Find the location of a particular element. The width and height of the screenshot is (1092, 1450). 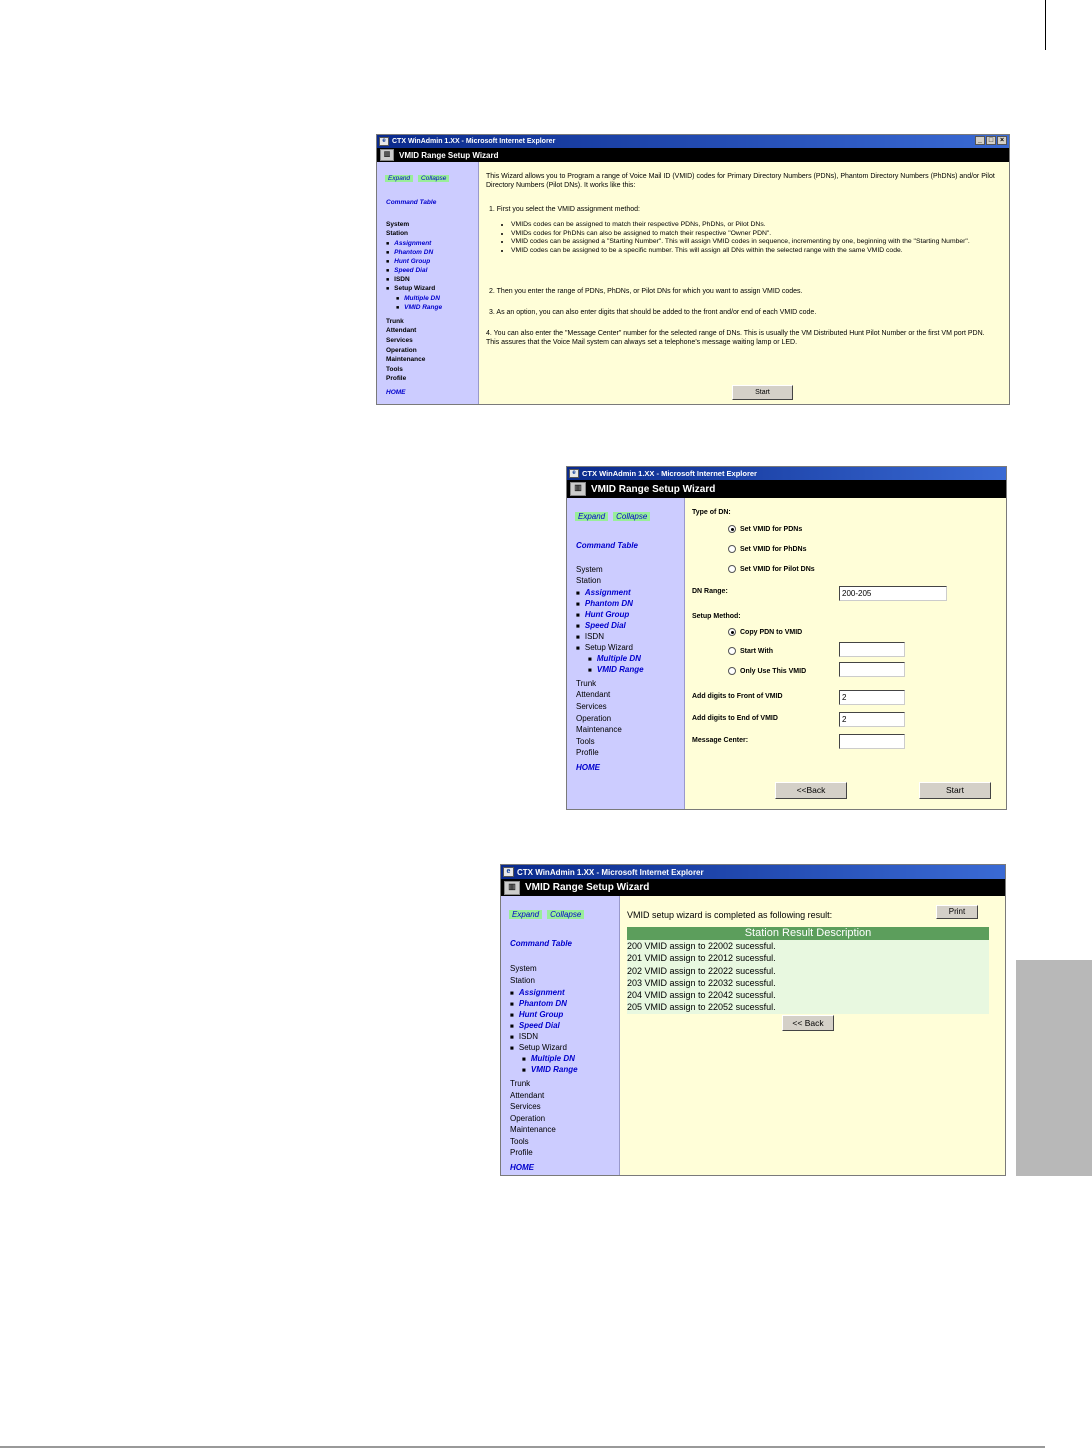

radio-start-with is located at coordinates (732, 651).